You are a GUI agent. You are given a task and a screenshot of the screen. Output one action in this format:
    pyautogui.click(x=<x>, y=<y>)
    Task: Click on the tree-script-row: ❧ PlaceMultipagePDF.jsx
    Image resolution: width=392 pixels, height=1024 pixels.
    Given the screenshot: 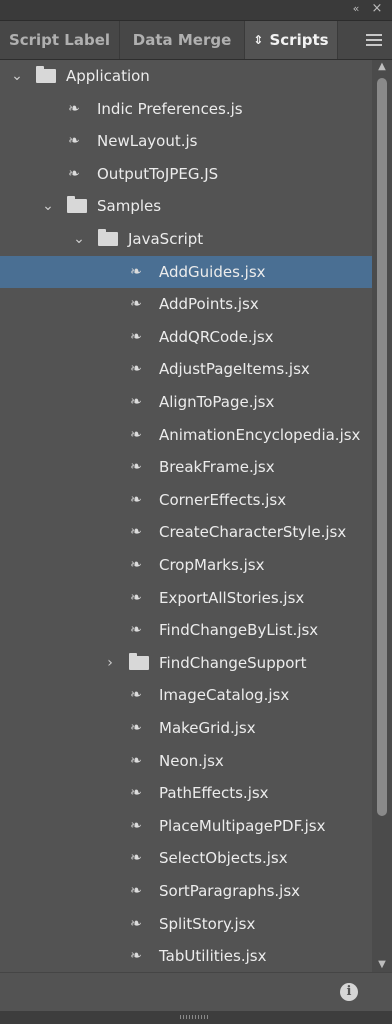 What is the action you would take?
    pyautogui.click(x=186, y=826)
    